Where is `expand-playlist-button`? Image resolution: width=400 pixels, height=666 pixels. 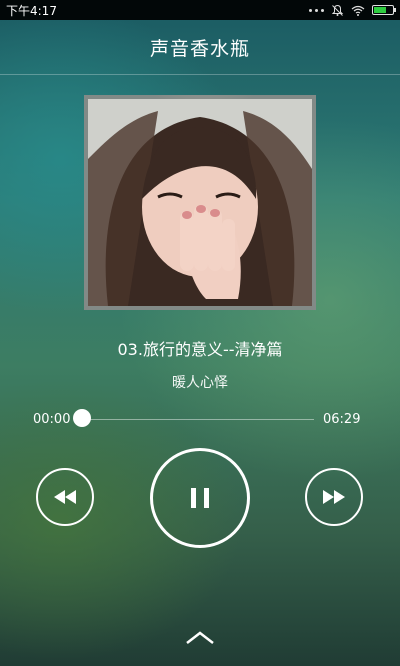
expand-playlist-button is located at coordinates (200, 638).